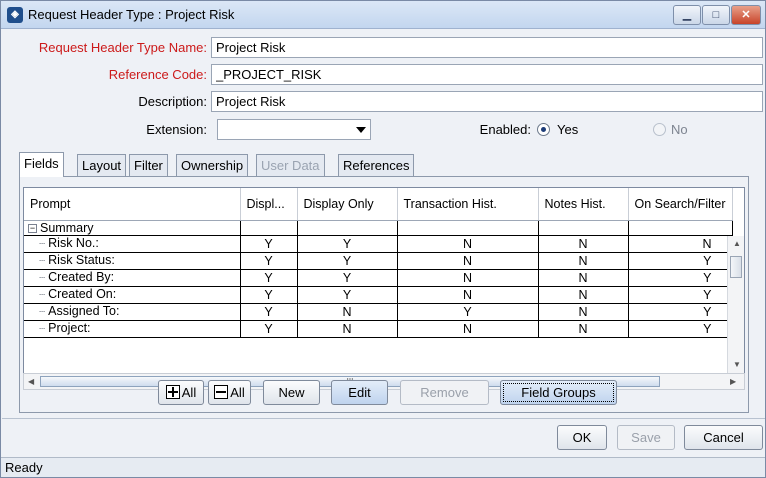  Describe the element at coordinates (172, 101) in the screenshot. I see `description-label: Description:` at that location.